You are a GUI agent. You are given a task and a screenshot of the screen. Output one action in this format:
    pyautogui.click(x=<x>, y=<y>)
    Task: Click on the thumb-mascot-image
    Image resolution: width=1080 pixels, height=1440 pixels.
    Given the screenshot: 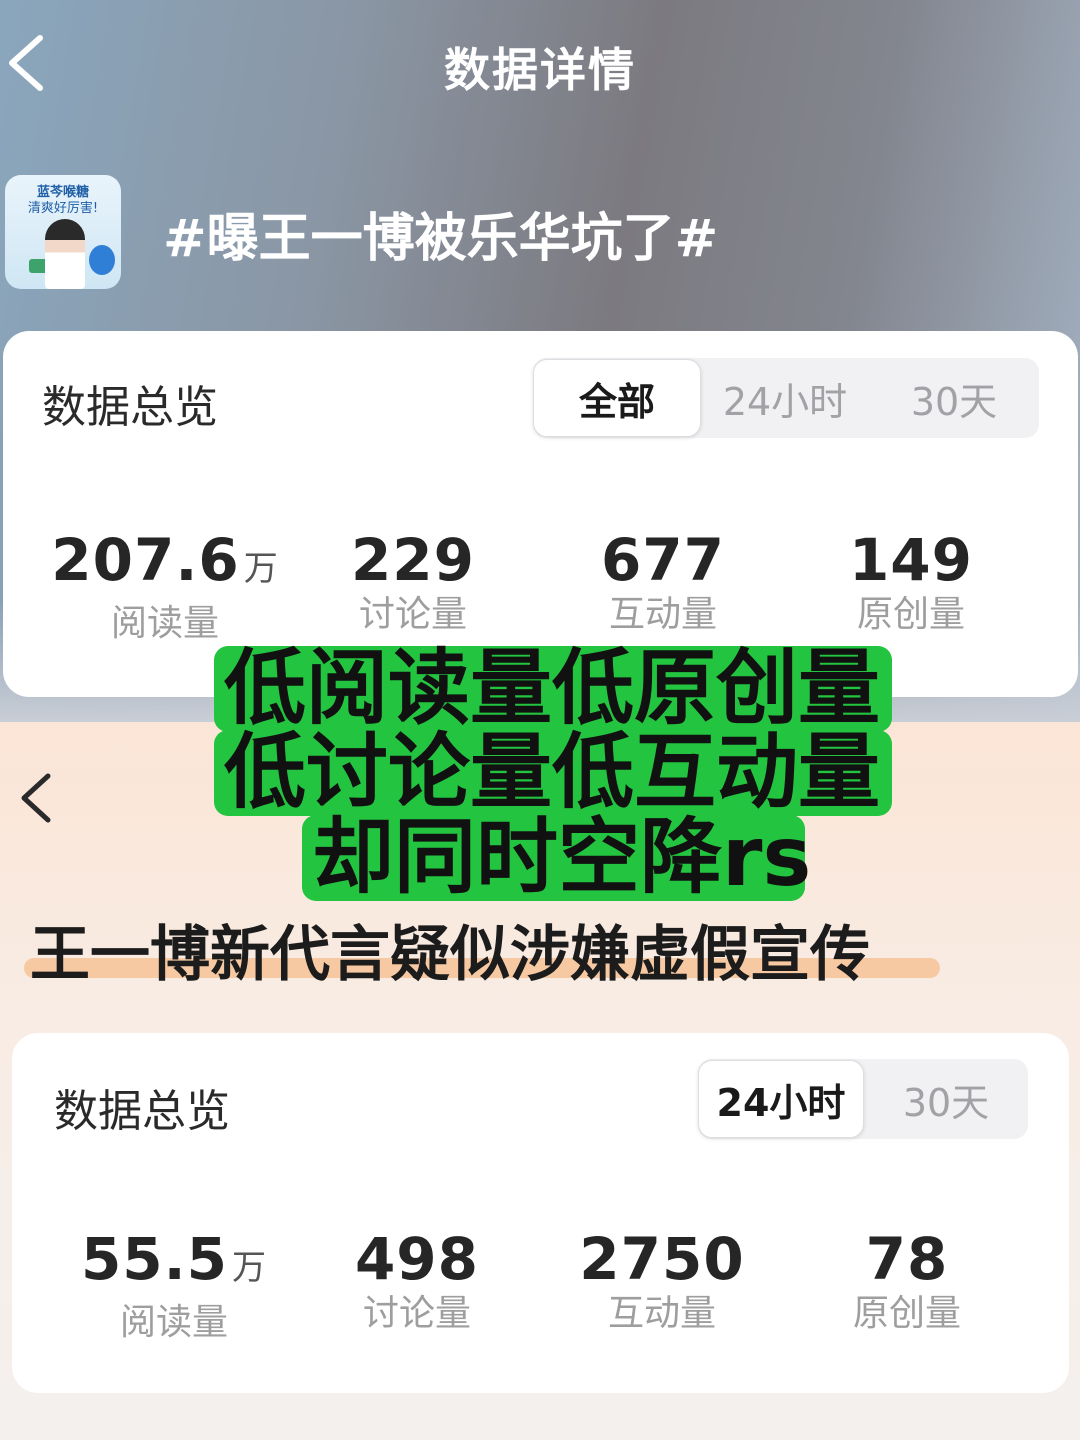 What is the action you would take?
    pyautogui.click(x=102, y=260)
    